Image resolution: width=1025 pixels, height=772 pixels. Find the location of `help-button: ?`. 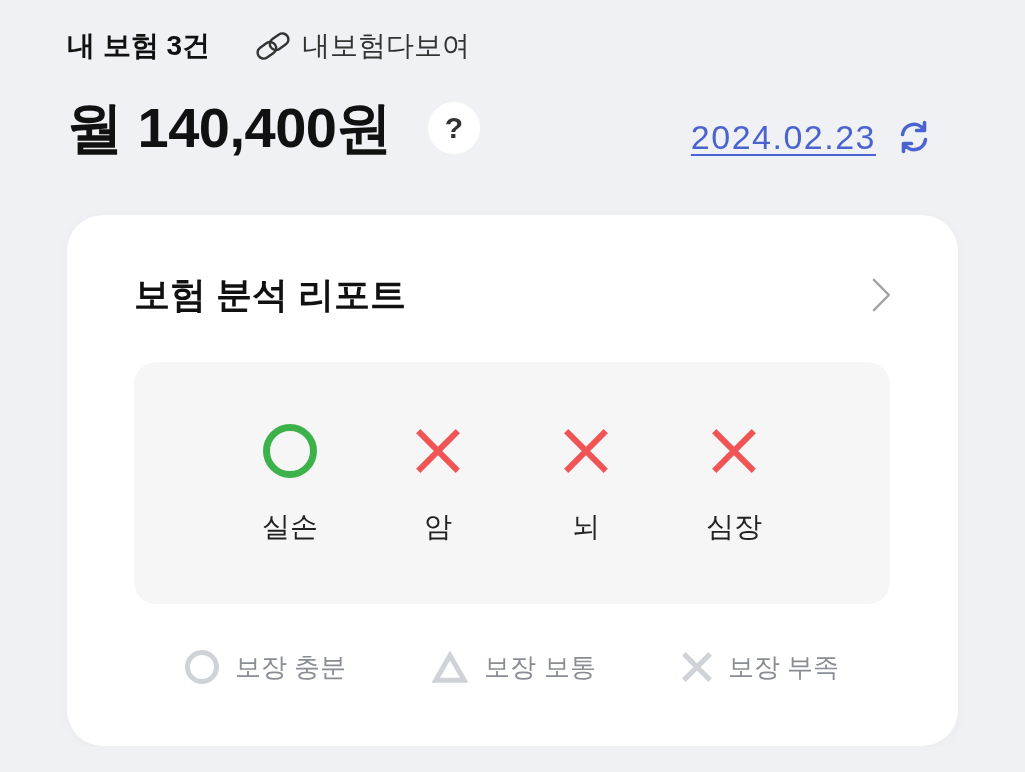

help-button: ? is located at coordinates (454, 128).